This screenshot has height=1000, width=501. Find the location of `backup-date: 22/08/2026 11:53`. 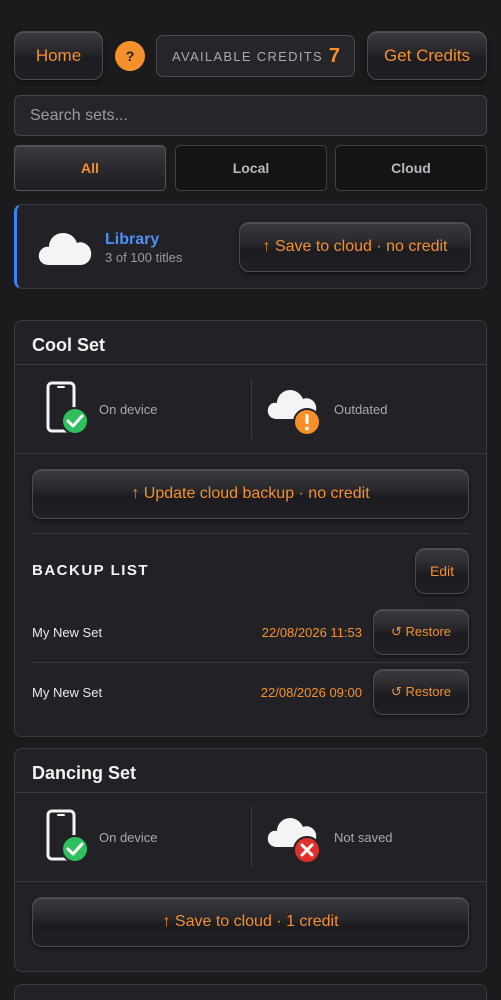

backup-date: 22/08/2026 11:53 is located at coordinates (311, 632).